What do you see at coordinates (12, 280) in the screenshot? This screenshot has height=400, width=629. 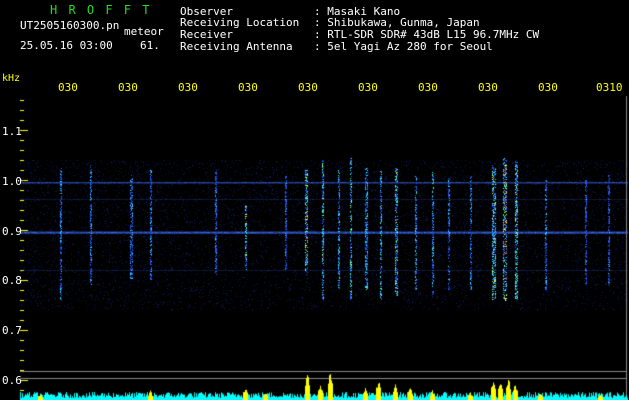 I see `y-tick-label: 0.8` at bounding box center [12, 280].